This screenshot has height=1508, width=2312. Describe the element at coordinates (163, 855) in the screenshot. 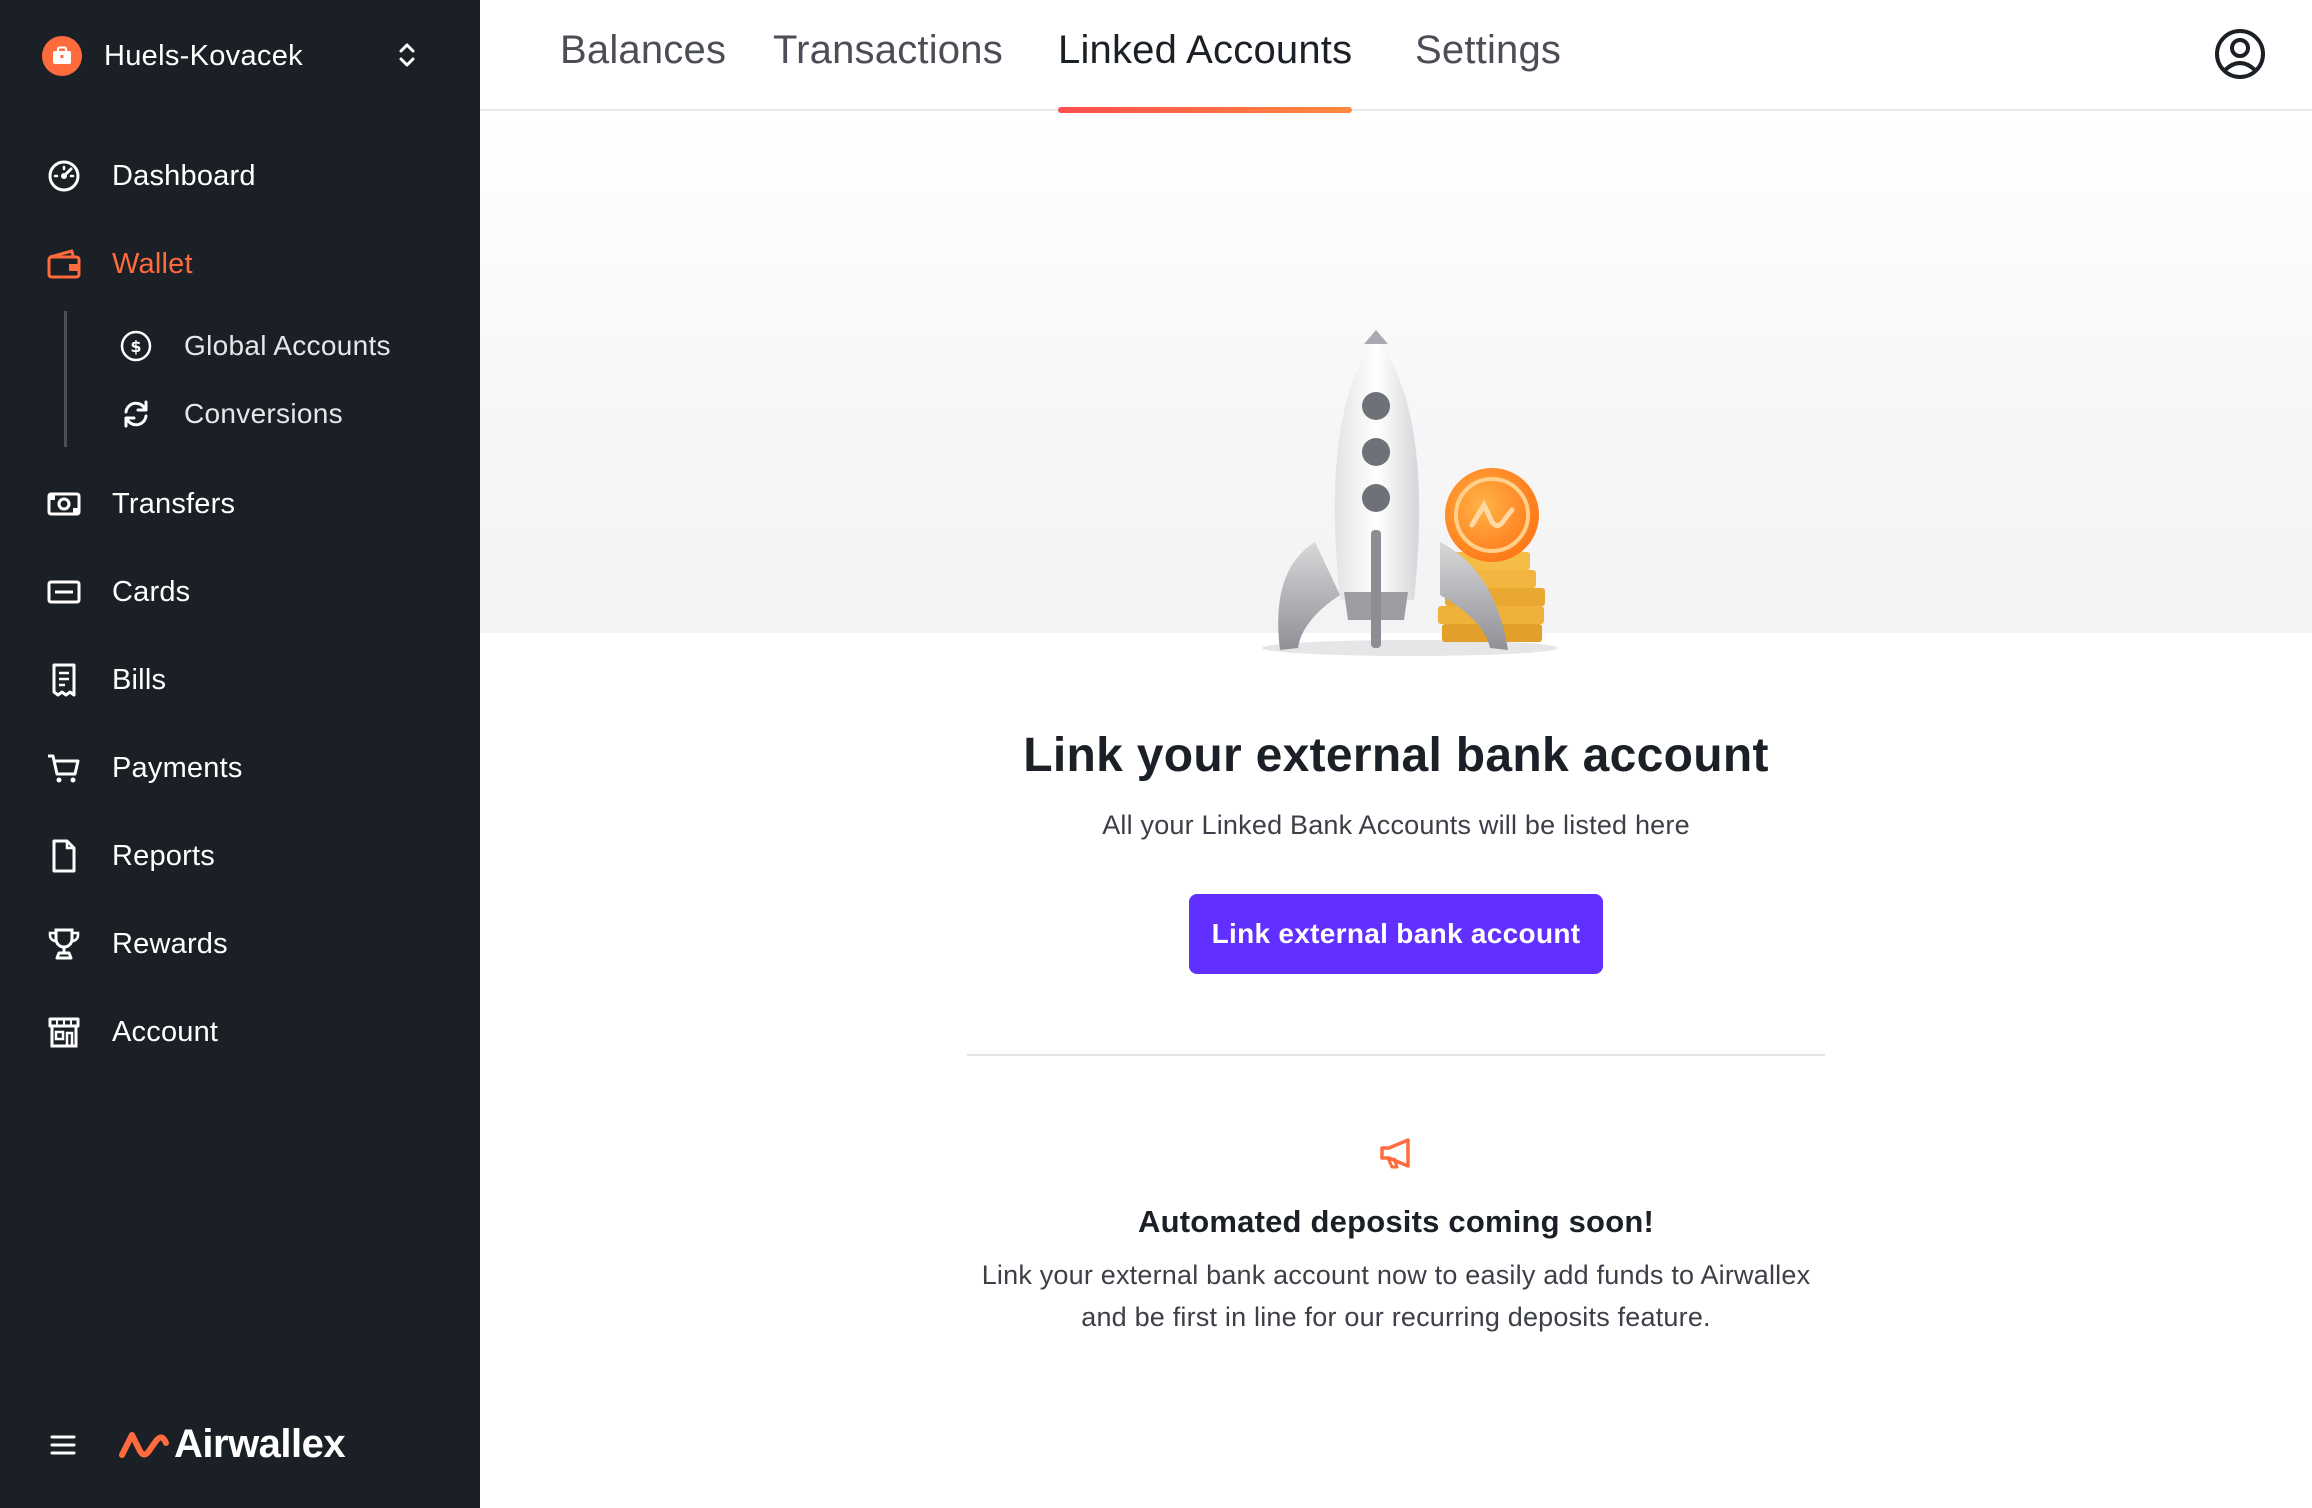

I see `sidebar-item-label: Reports` at that location.